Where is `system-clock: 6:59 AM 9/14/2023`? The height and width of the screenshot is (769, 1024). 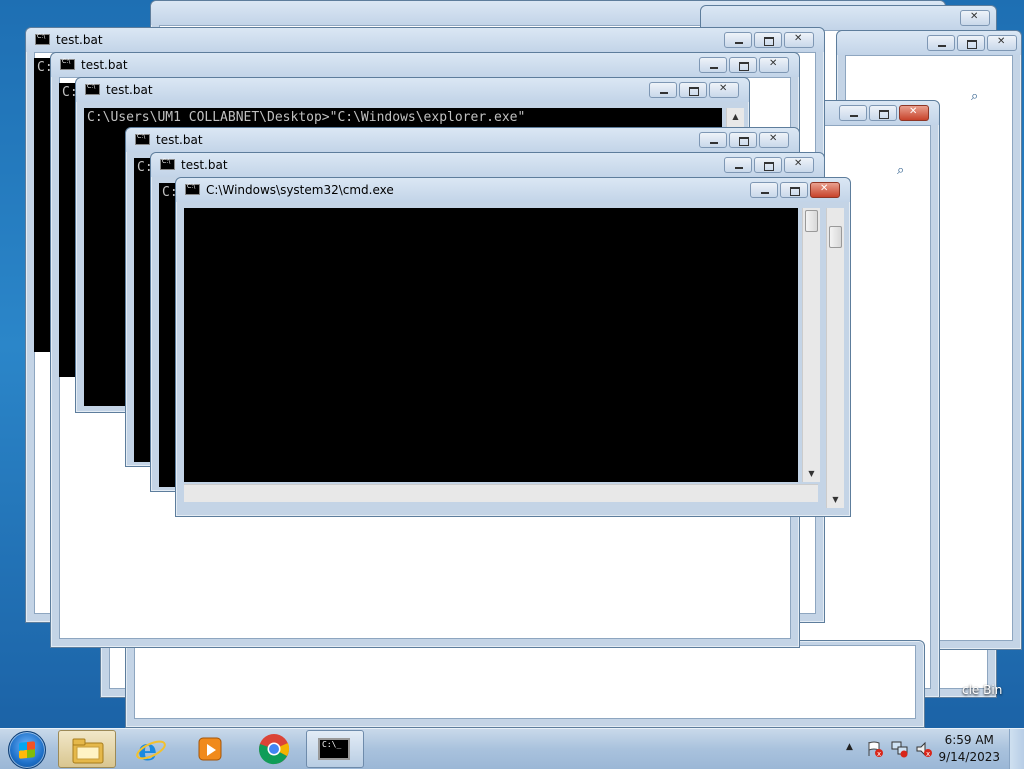
system-clock: 6:59 AM 9/14/2023 is located at coordinates (969, 749).